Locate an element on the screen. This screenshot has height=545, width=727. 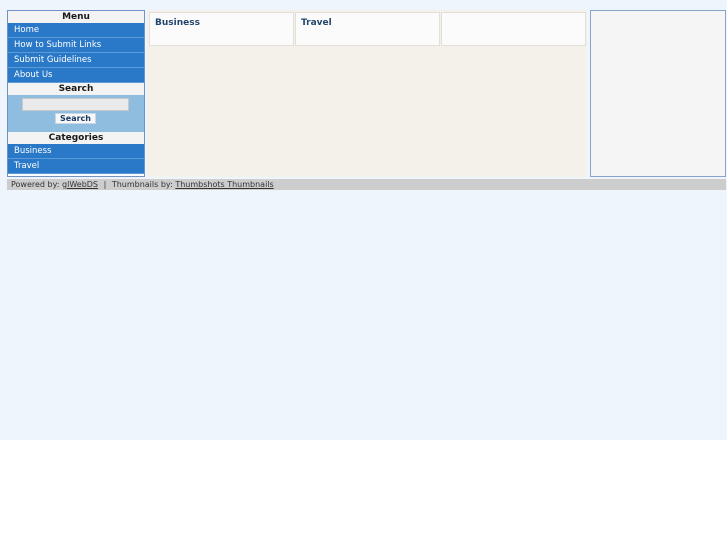
menu-item-how-to-submit-links: How to Submit Links is located at coordinates (76, 45).